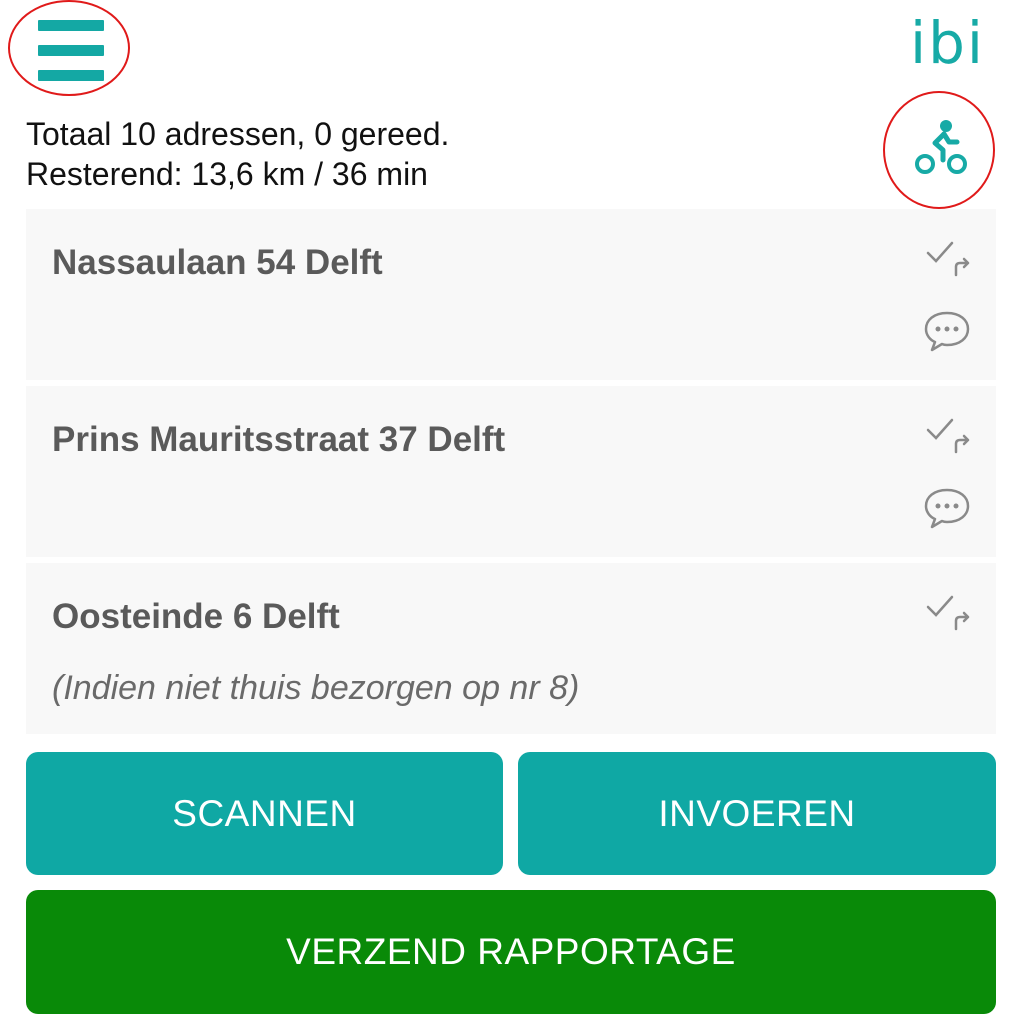 The width and height of the screenshot is (1019, 1024). Describe the element at coordinates (941, 147) in the screenshot. I see `bicycle-icon` at that location.